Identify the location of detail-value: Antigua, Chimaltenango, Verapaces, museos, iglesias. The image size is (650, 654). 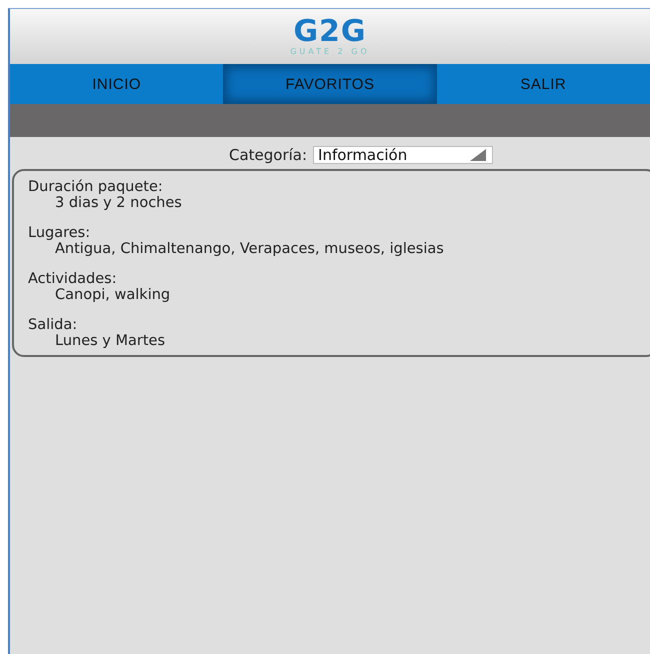
(249, 249).